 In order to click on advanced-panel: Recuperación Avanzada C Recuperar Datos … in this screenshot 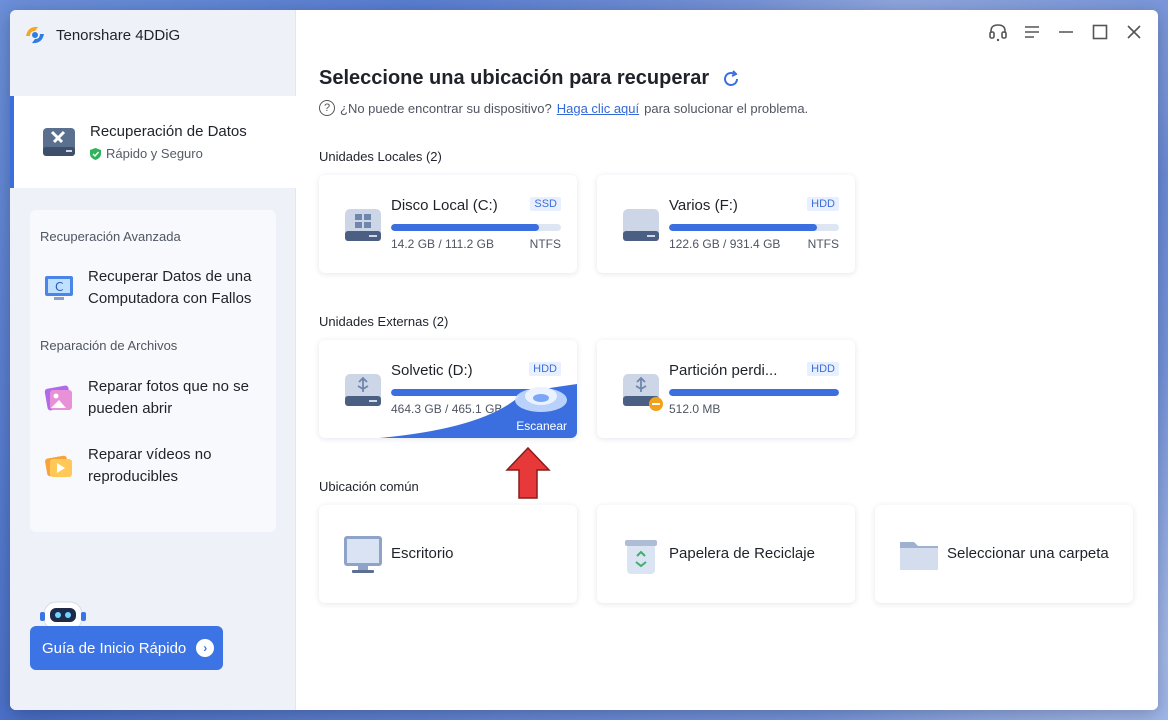, I will do `click(153, 371)`.